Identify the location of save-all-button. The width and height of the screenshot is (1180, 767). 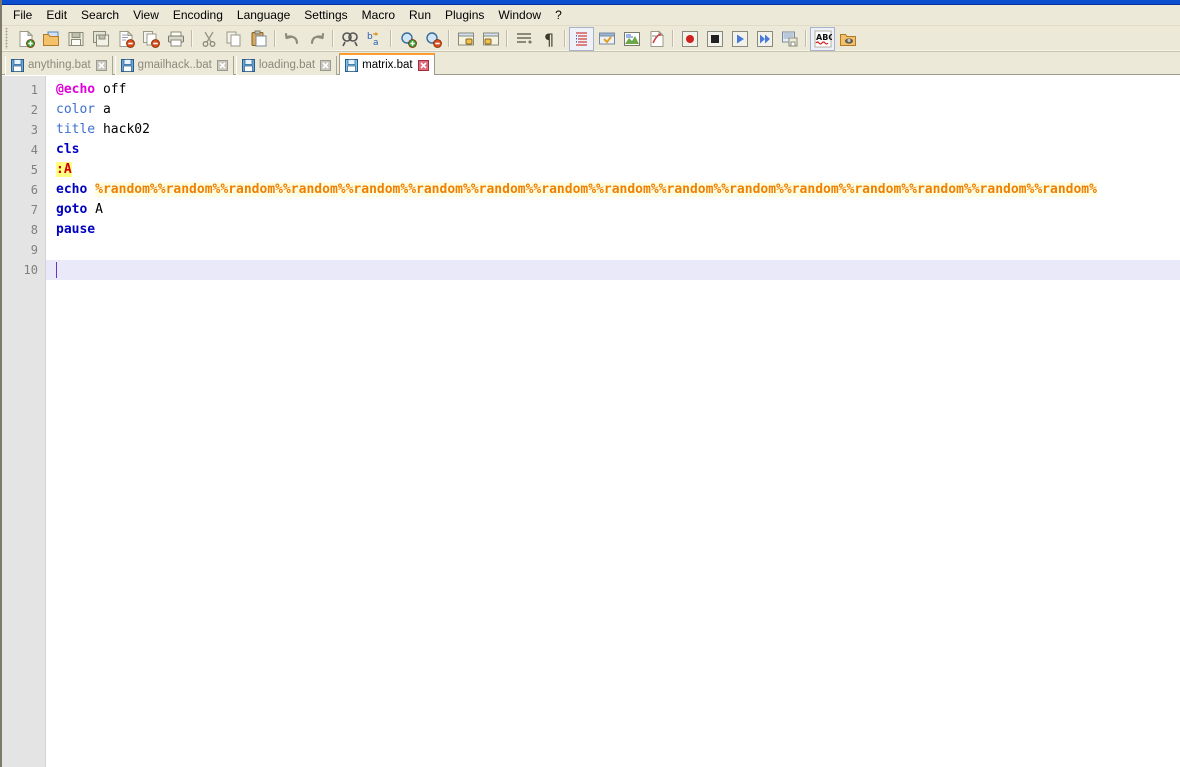
(100, 39).